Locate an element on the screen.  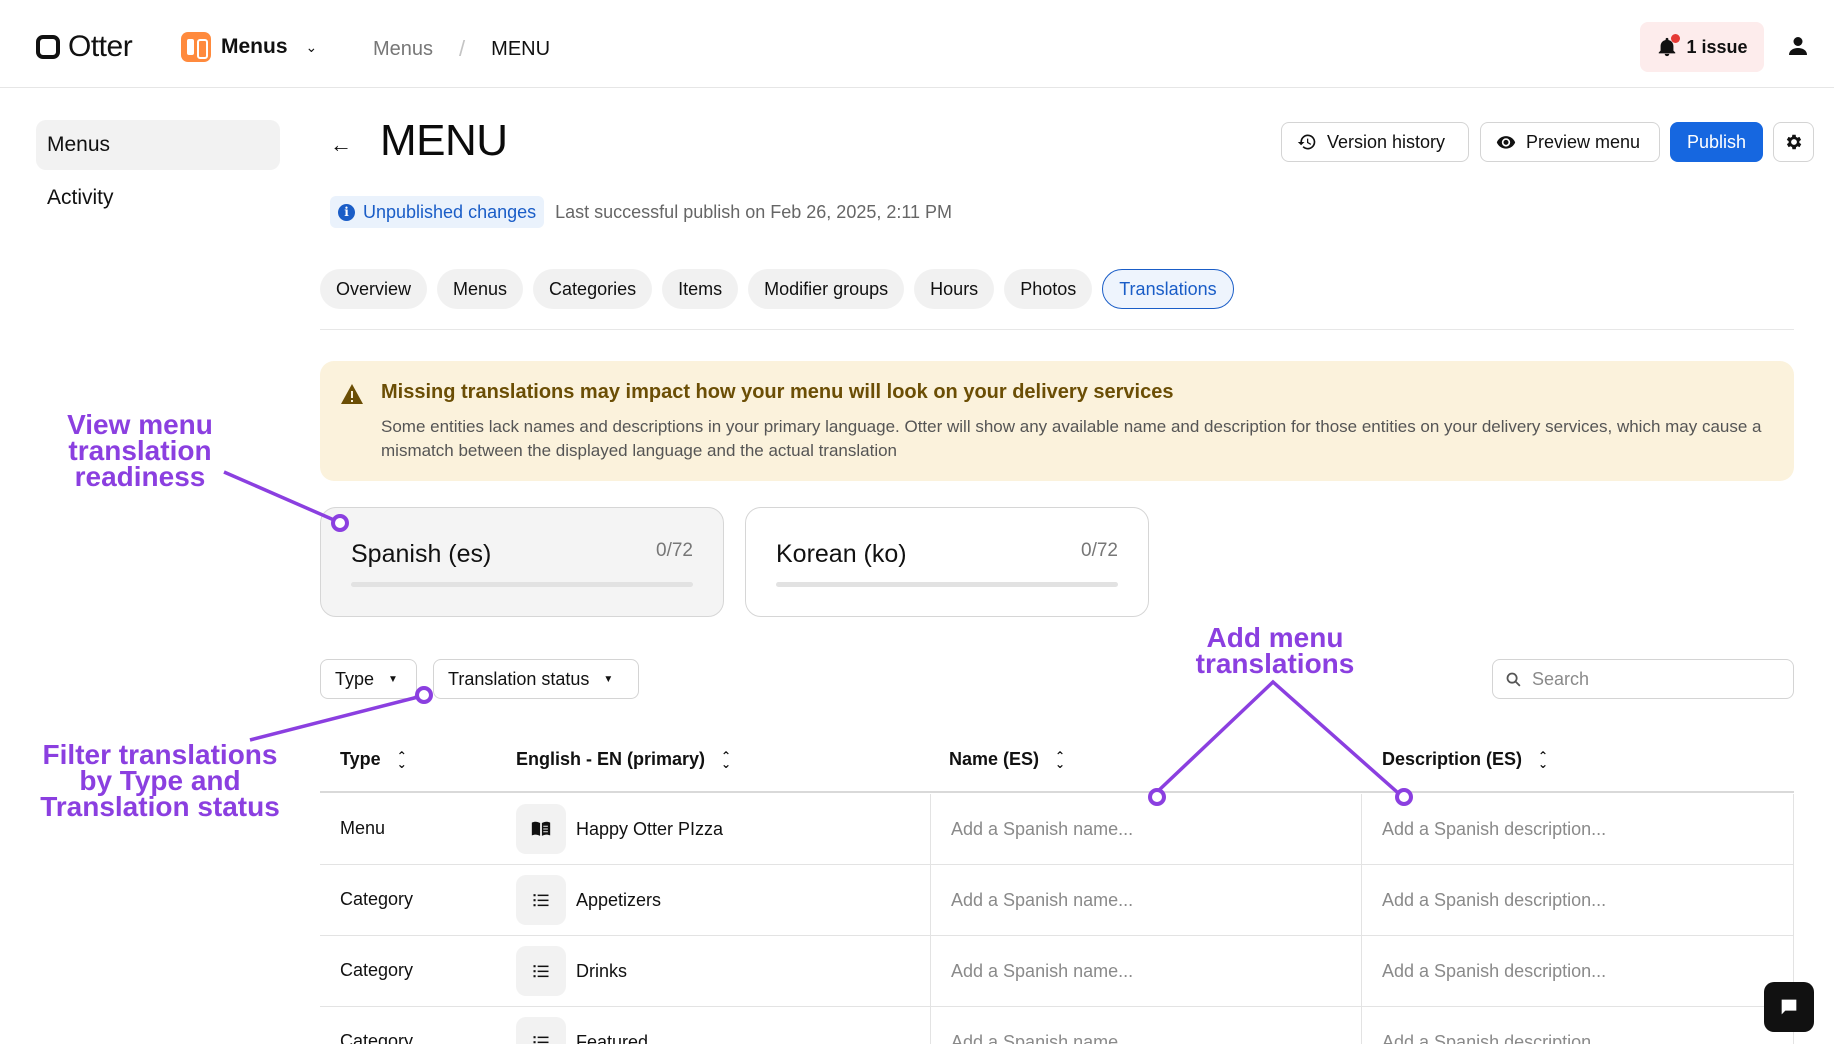
row-name-text: Featured is located at coordinates (612, 1037).